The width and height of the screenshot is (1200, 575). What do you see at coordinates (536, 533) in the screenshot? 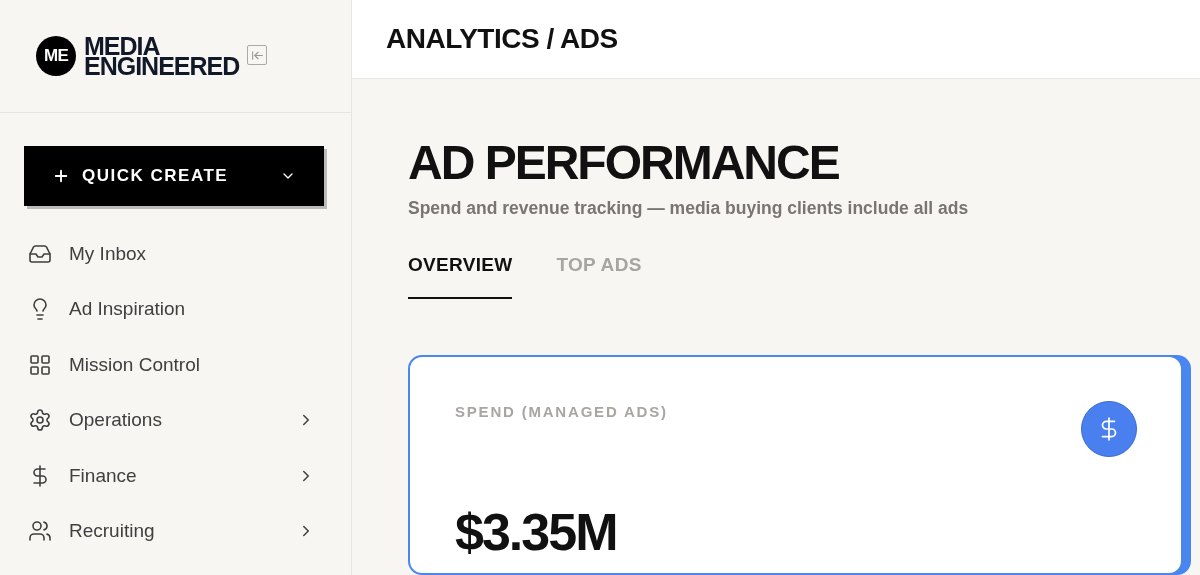
I see `spend-value: $3.35M` at bounding box center [536, 533].